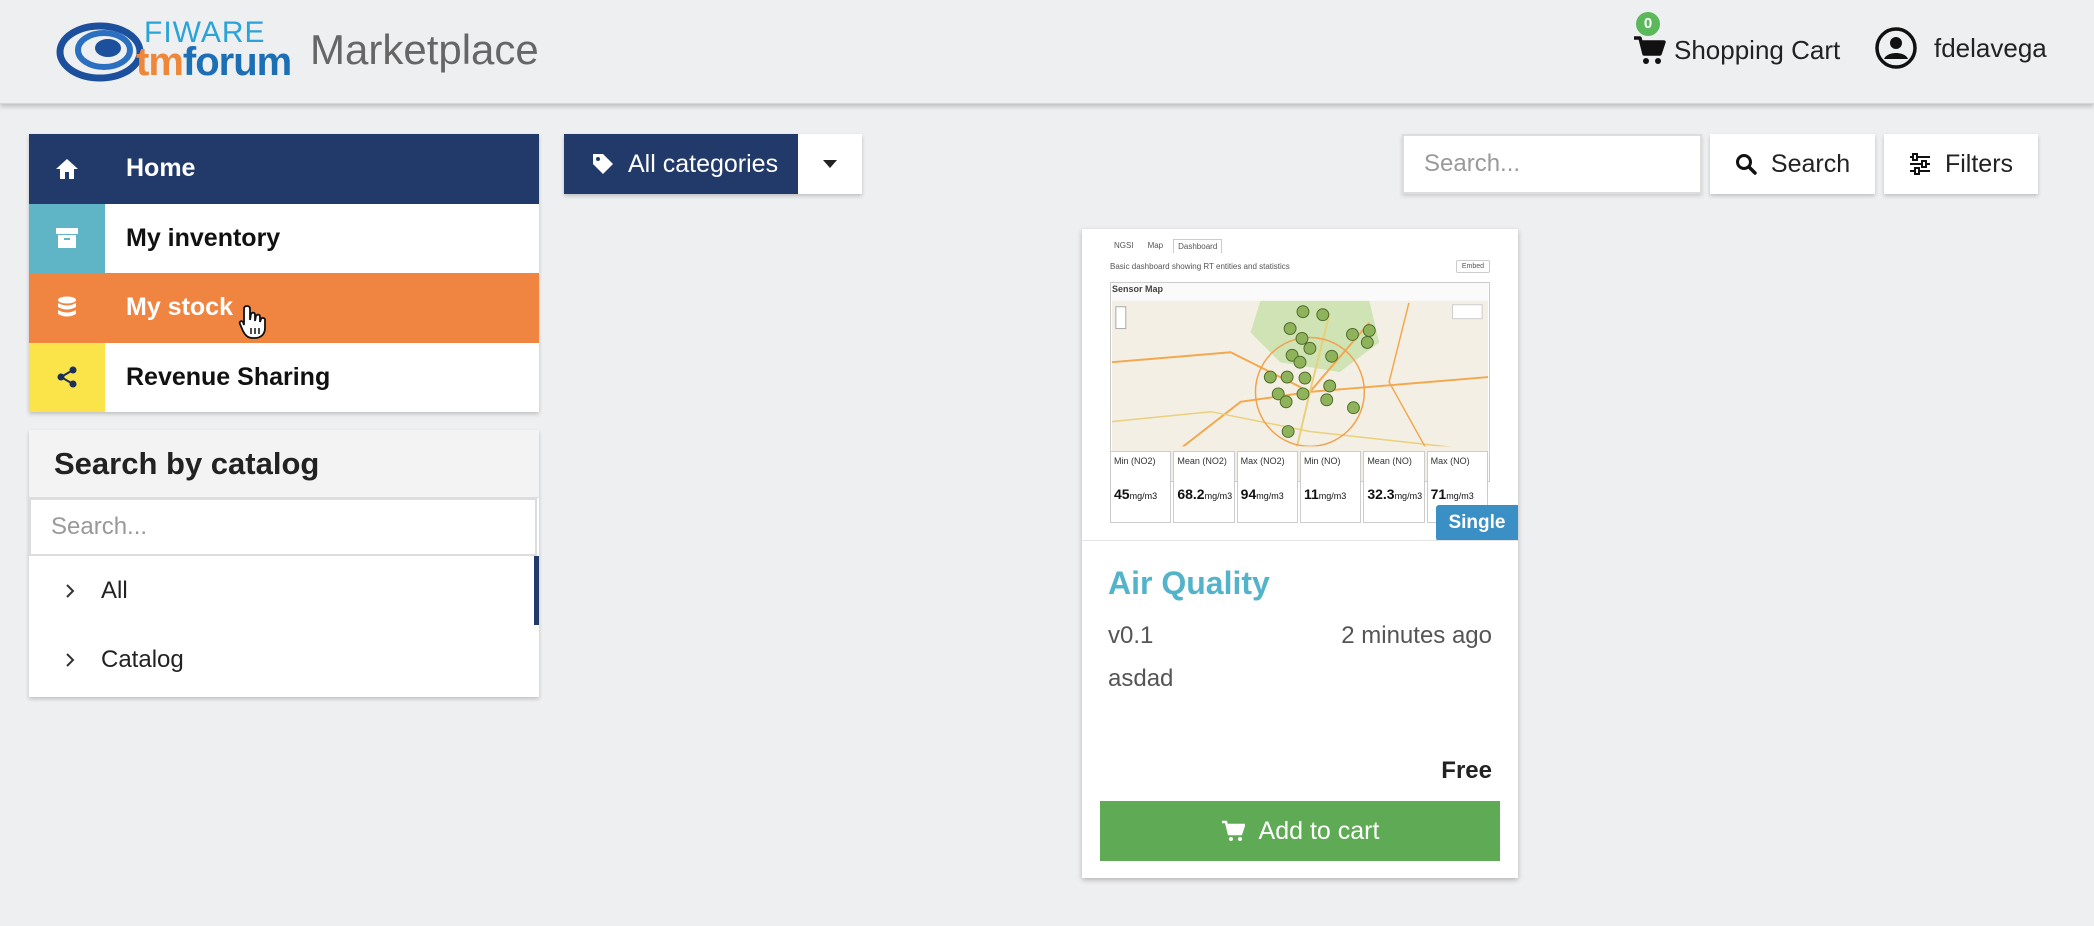  What do you see at coordinates (1990, 47) in the screenshot?
I see `username-label: fdelavega` at bounding box center [1990, 47].